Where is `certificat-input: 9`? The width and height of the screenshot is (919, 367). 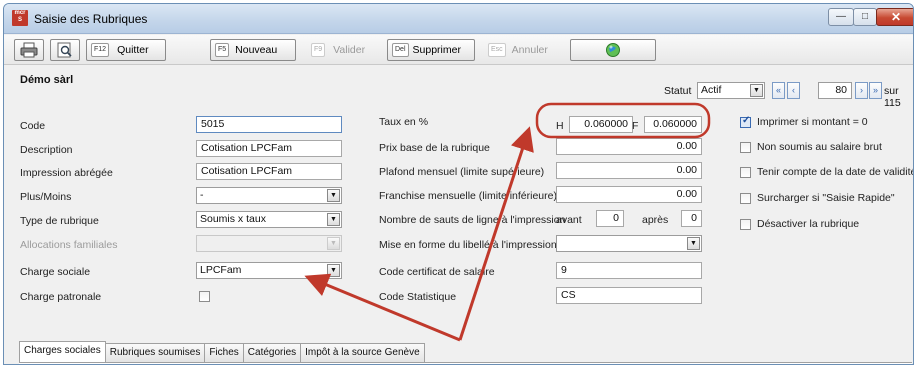 certificat-input: 9 is located at coordinates (629, 270).